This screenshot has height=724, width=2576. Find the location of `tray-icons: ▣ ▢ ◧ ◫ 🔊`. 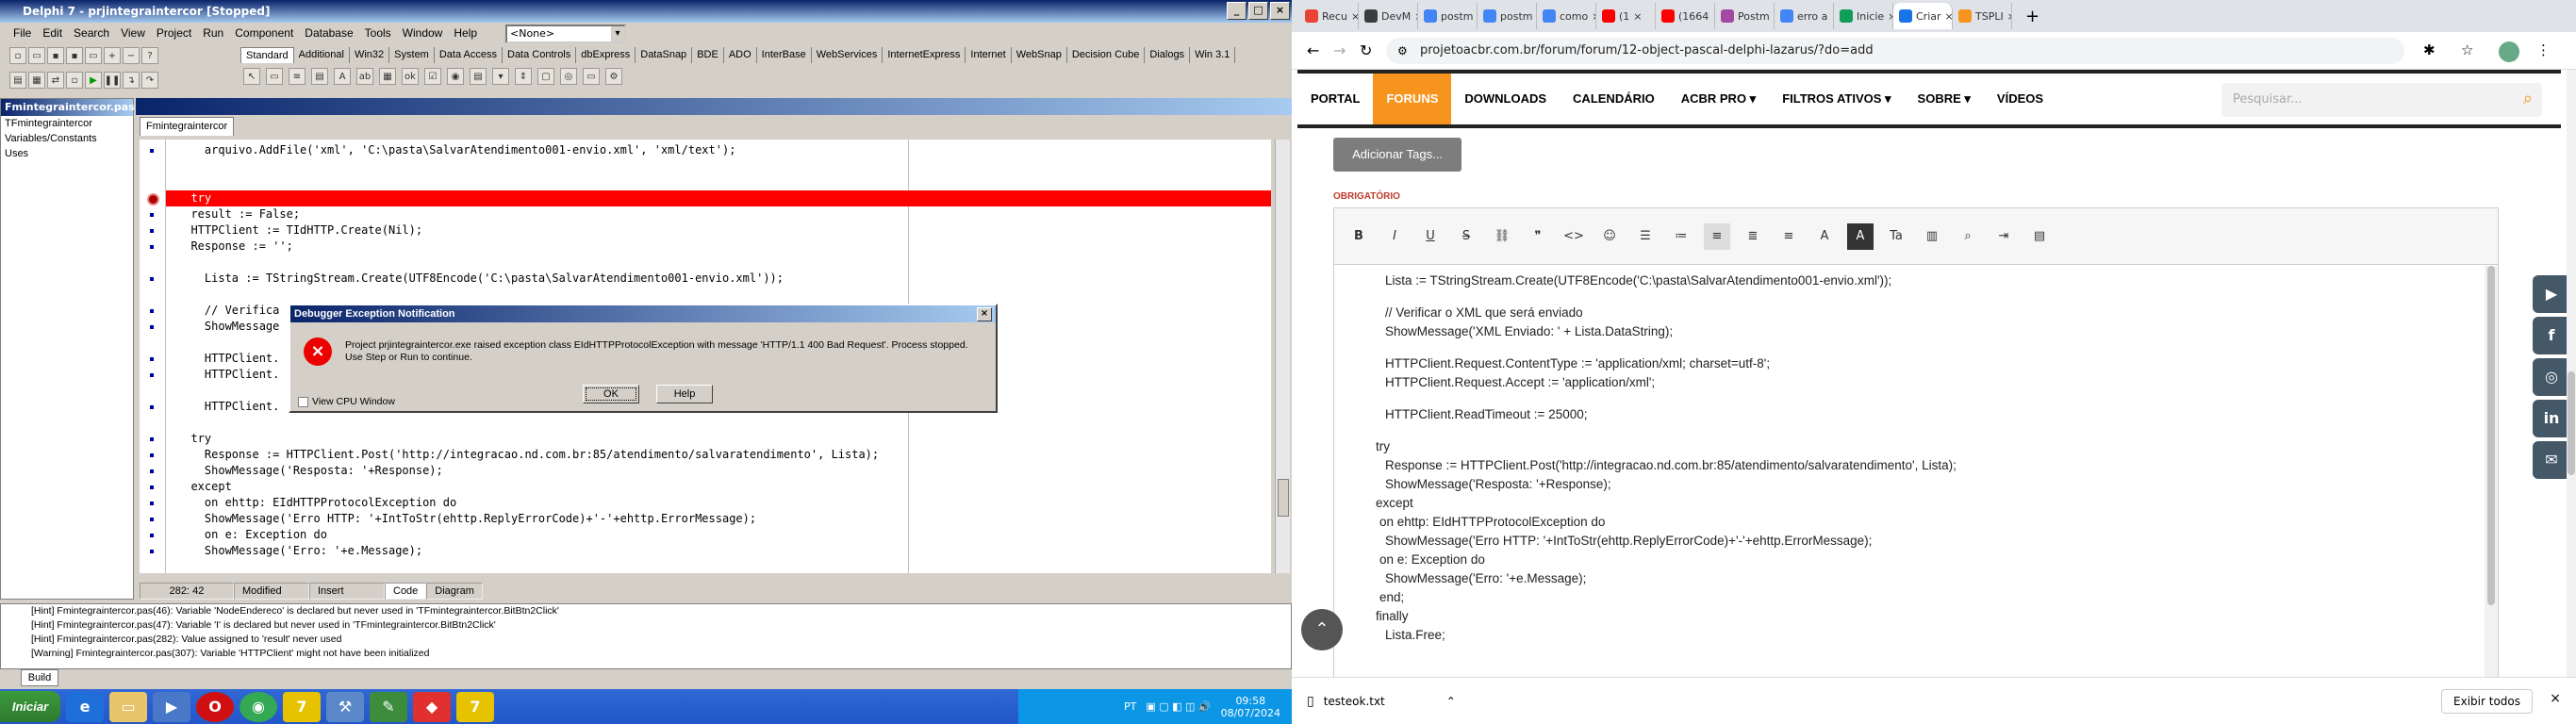

tray-icons: ▣ ▢ ◧ ◫ 🔊 is located at coordinates (1178, 706).